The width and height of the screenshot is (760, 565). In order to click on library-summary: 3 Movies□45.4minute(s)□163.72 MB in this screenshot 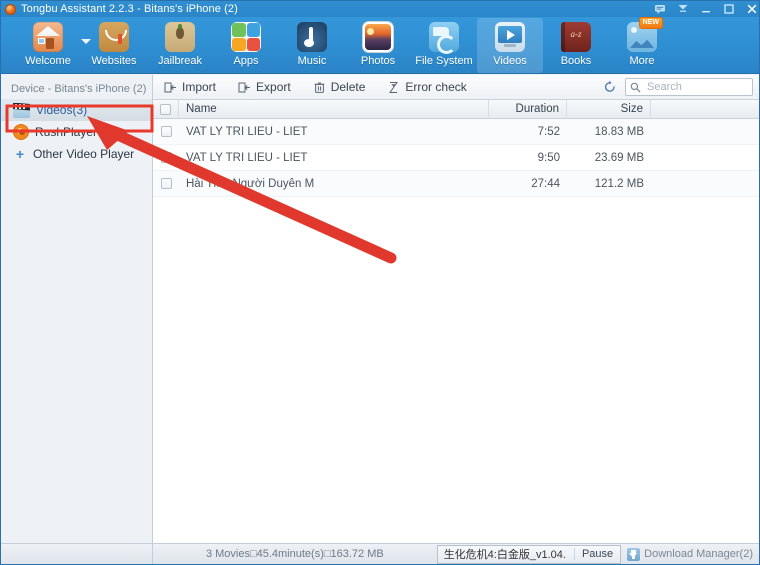, I will do `click(294, 554)`.